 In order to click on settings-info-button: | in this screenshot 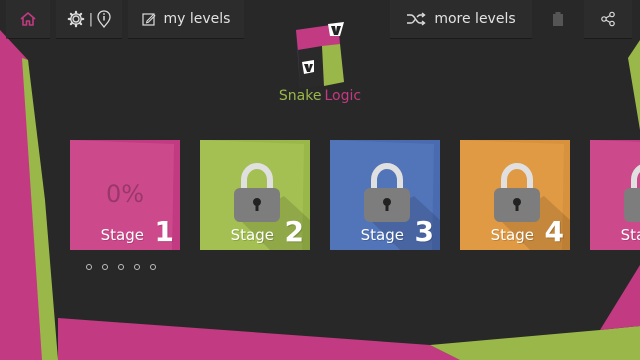, I will do `click(89, 19)`.